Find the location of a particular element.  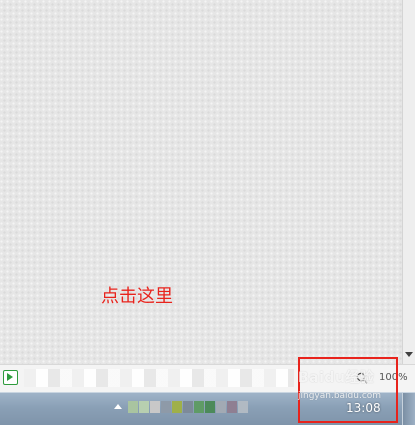

system-tray-icons is located at coordinates (188, 408).